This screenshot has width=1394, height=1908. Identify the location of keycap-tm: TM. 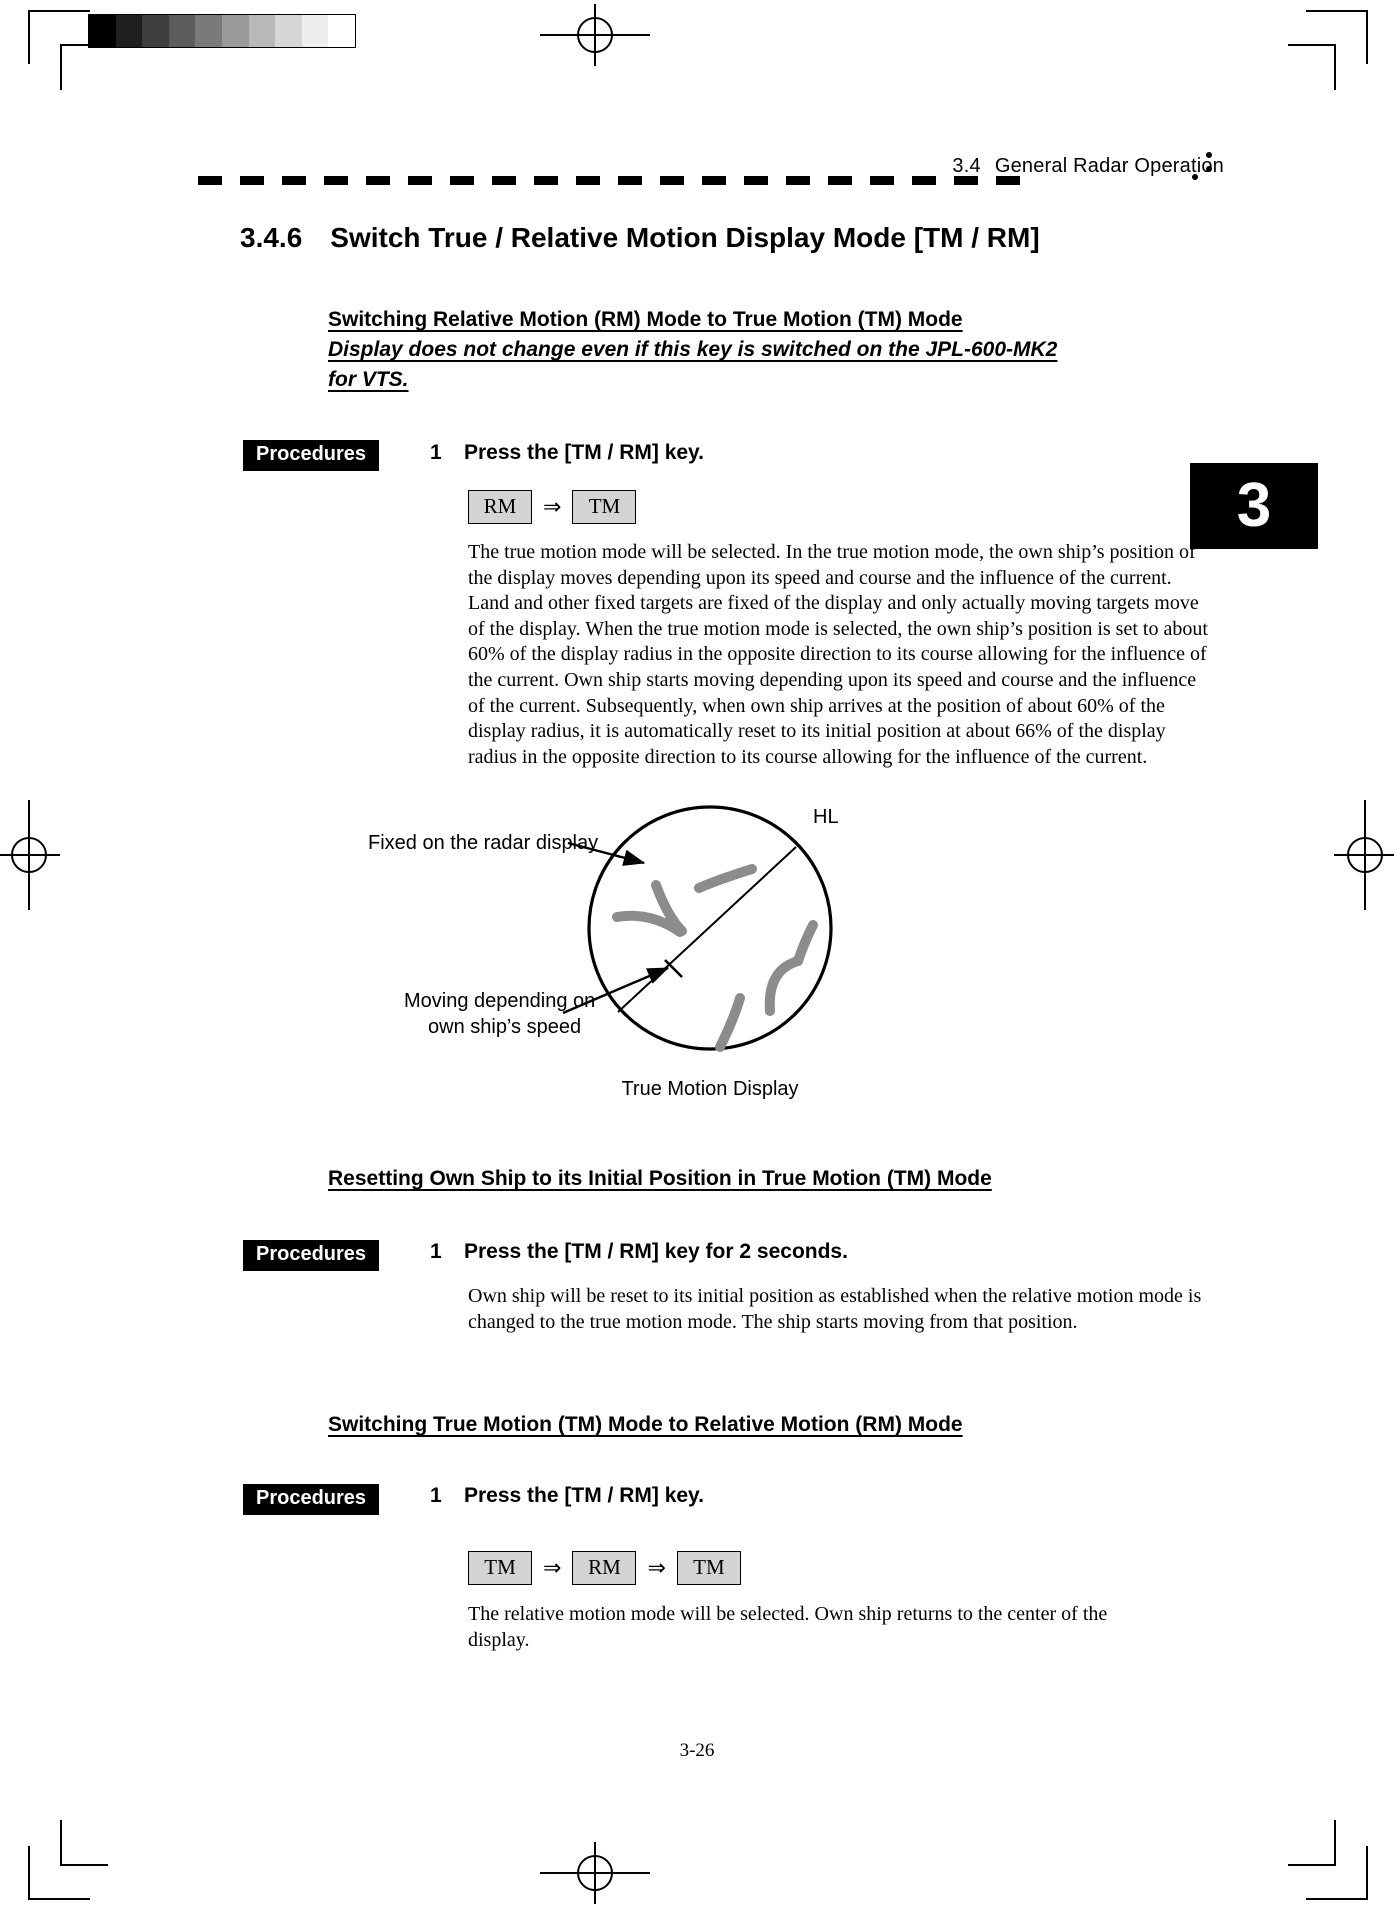
(604, 507).